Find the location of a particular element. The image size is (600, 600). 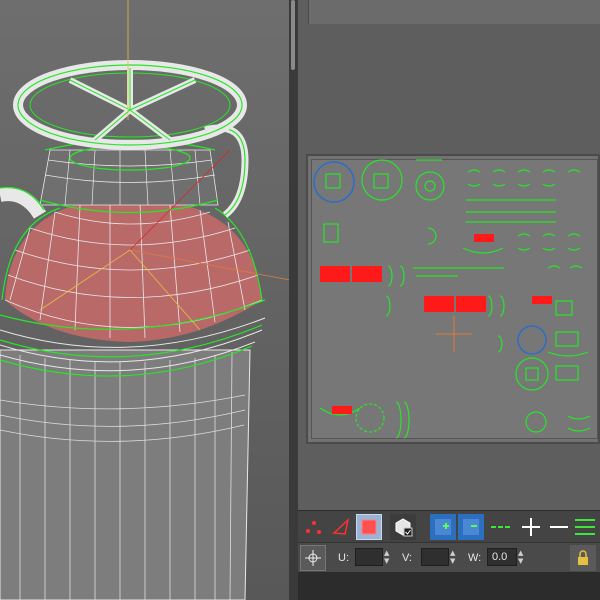

freeform-icon is located at coordinates (585, 527).